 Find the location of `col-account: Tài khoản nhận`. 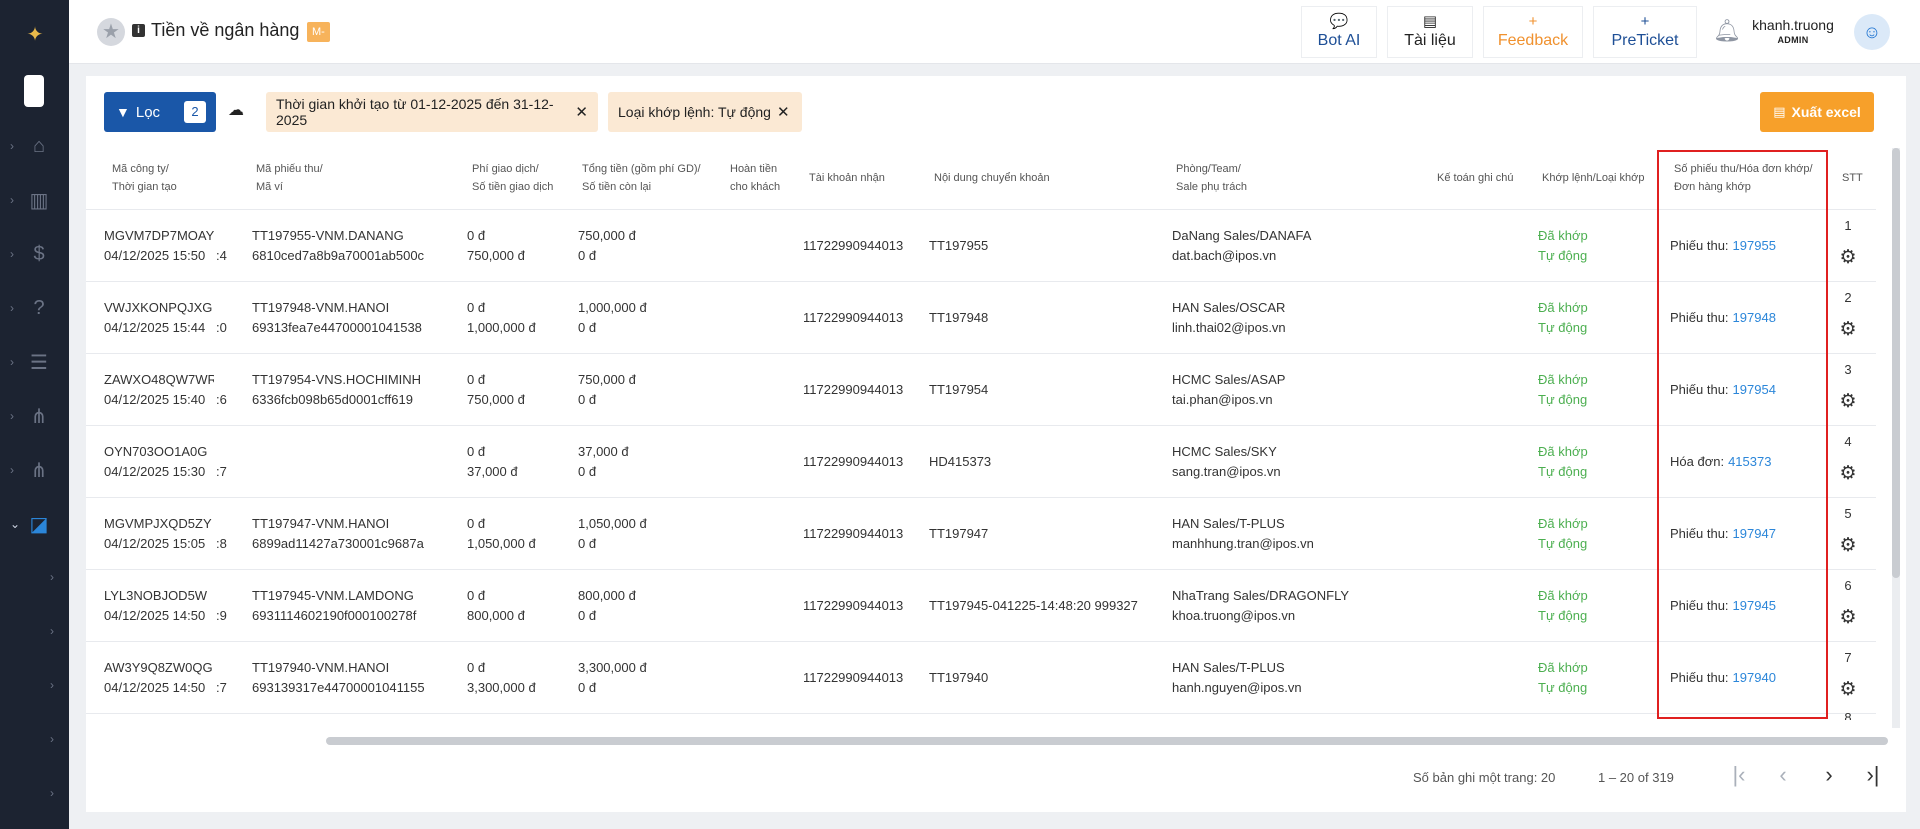

col-account: Tài khoản nhận is located at coordinates (847, 178).